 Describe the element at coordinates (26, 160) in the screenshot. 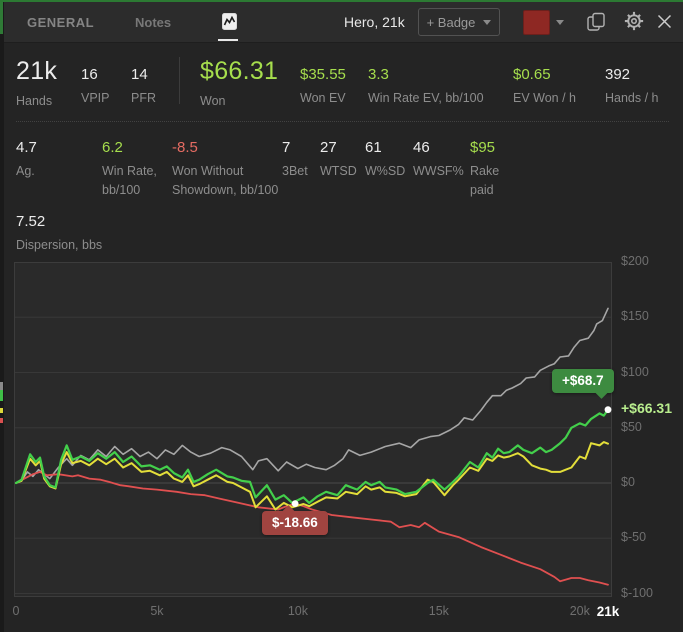

I see `stat-ag: 4.7 Ag.` at that location.